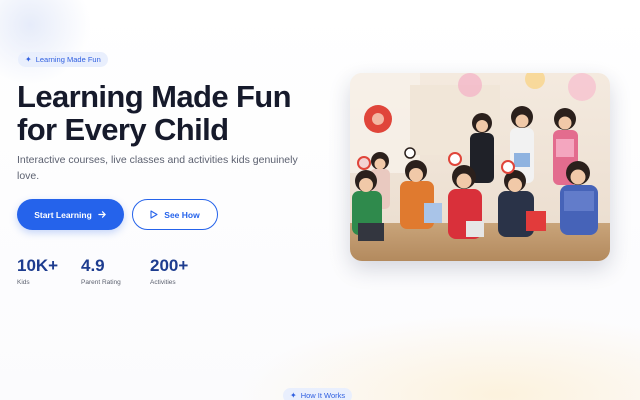 This screenshot has width=640, height=400. I want to click on stat-value: 4.9, so click(93, 265).